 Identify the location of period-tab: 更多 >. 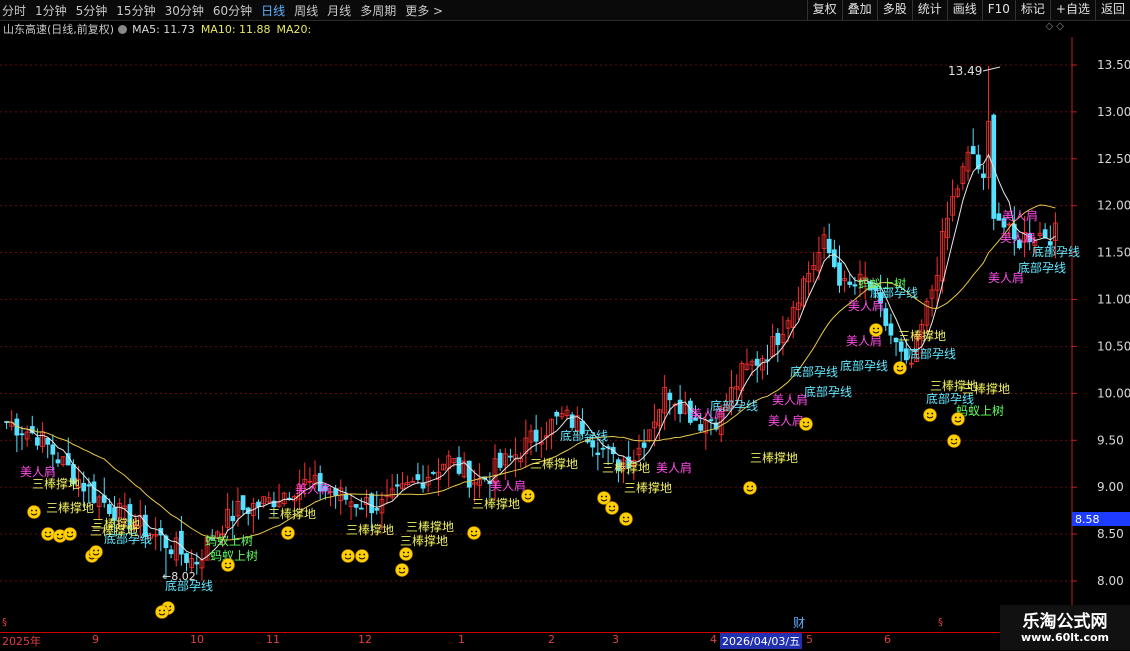
(424, 10).